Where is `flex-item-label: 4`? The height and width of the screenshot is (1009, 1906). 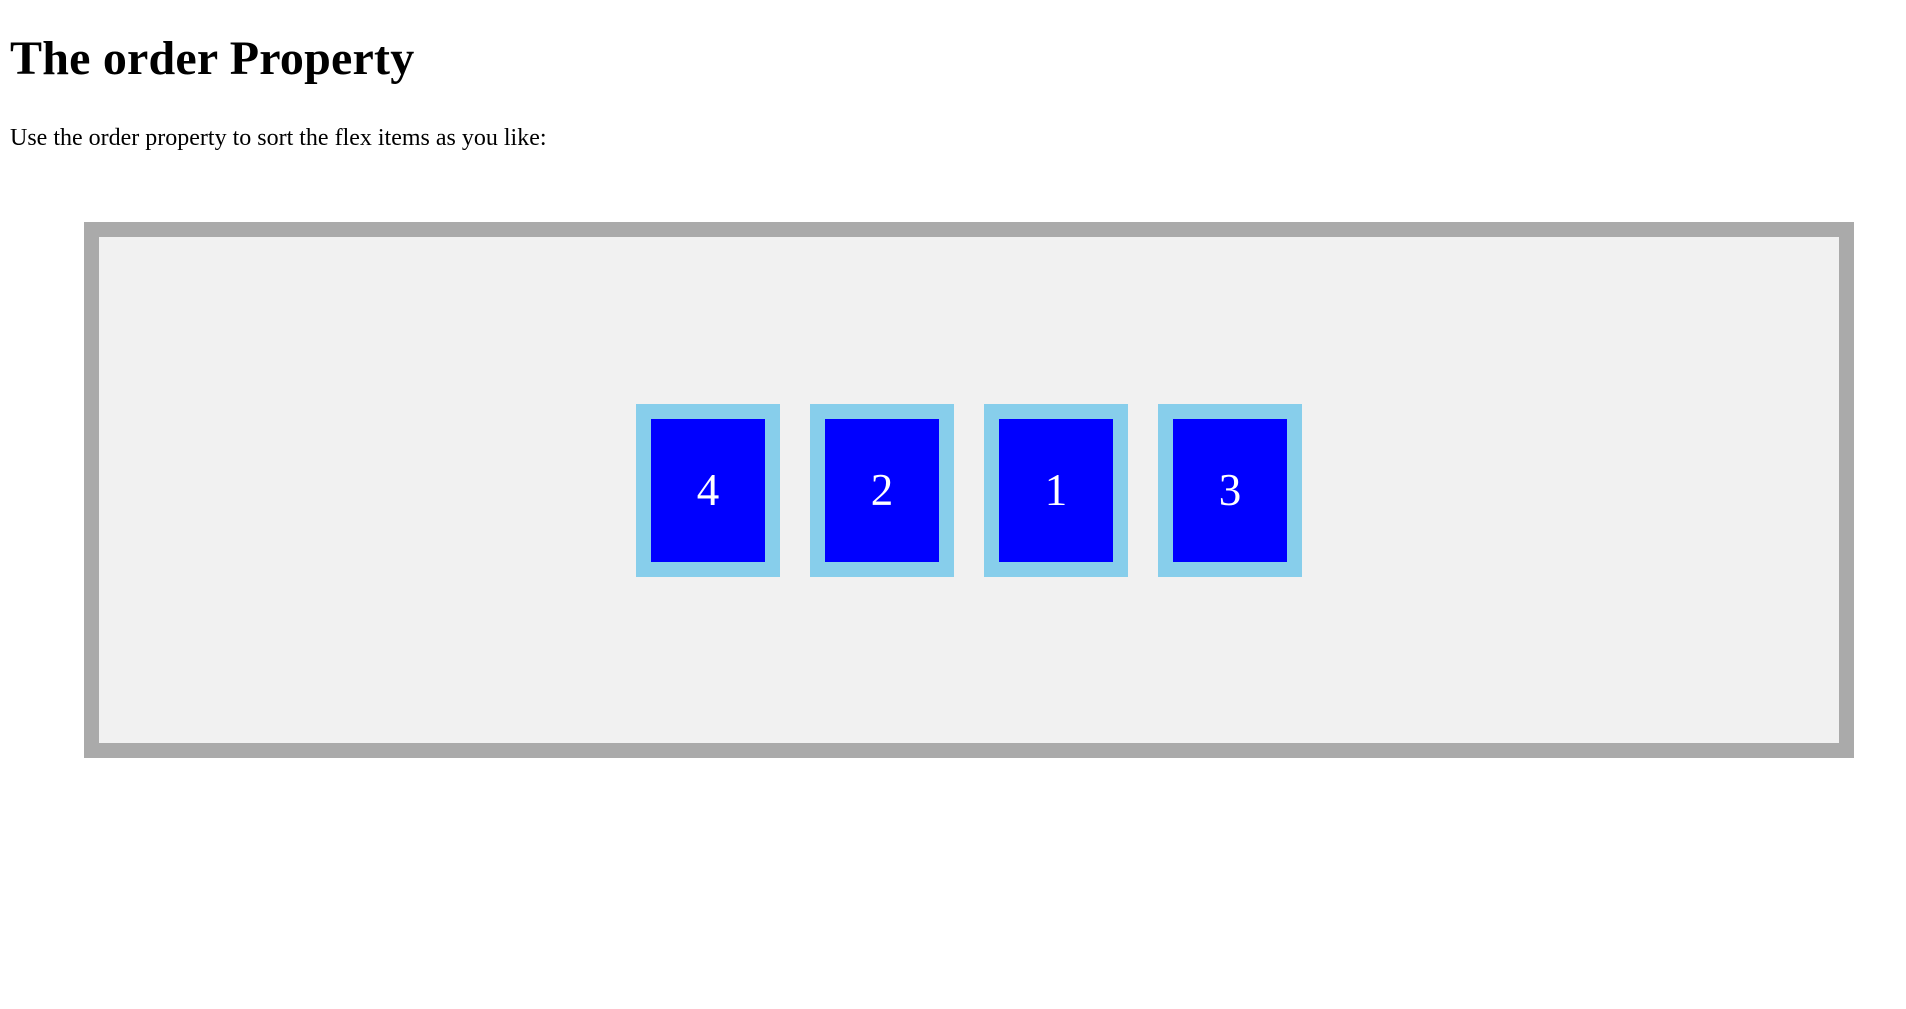
flex-item-label: 4 is located at coordinates (708, 489).